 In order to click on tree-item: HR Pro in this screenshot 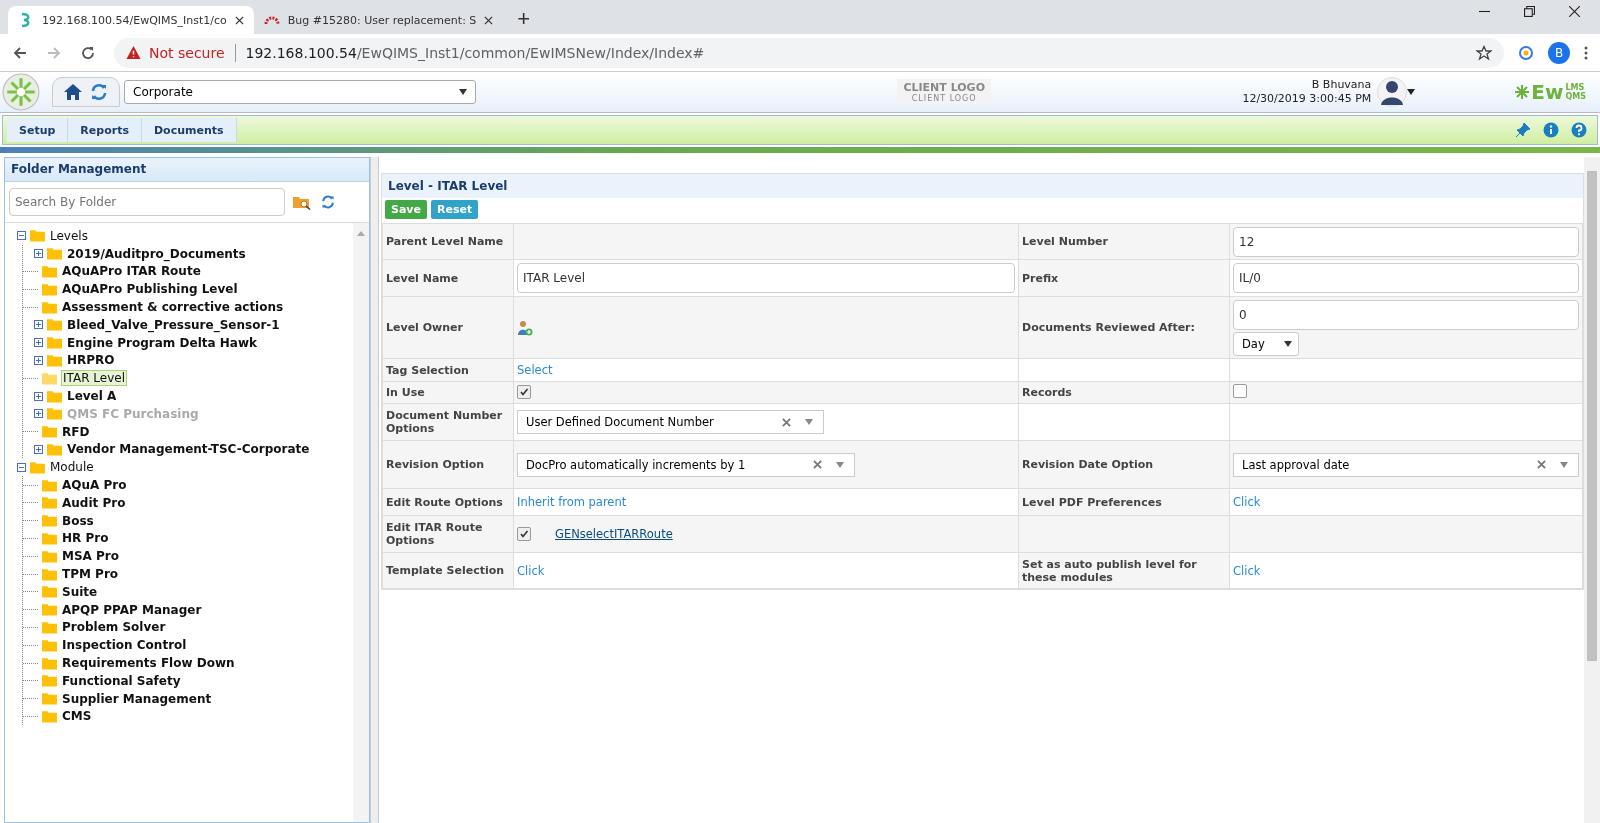, I will do `click(85, 538)`.